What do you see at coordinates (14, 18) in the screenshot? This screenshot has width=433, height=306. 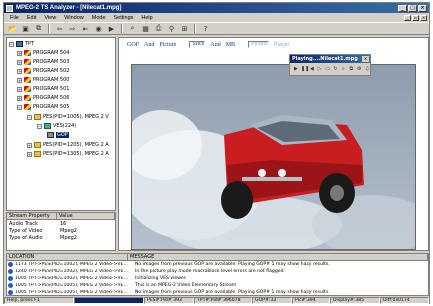 I see `menu-file: File` at bounding box center [14, 18].